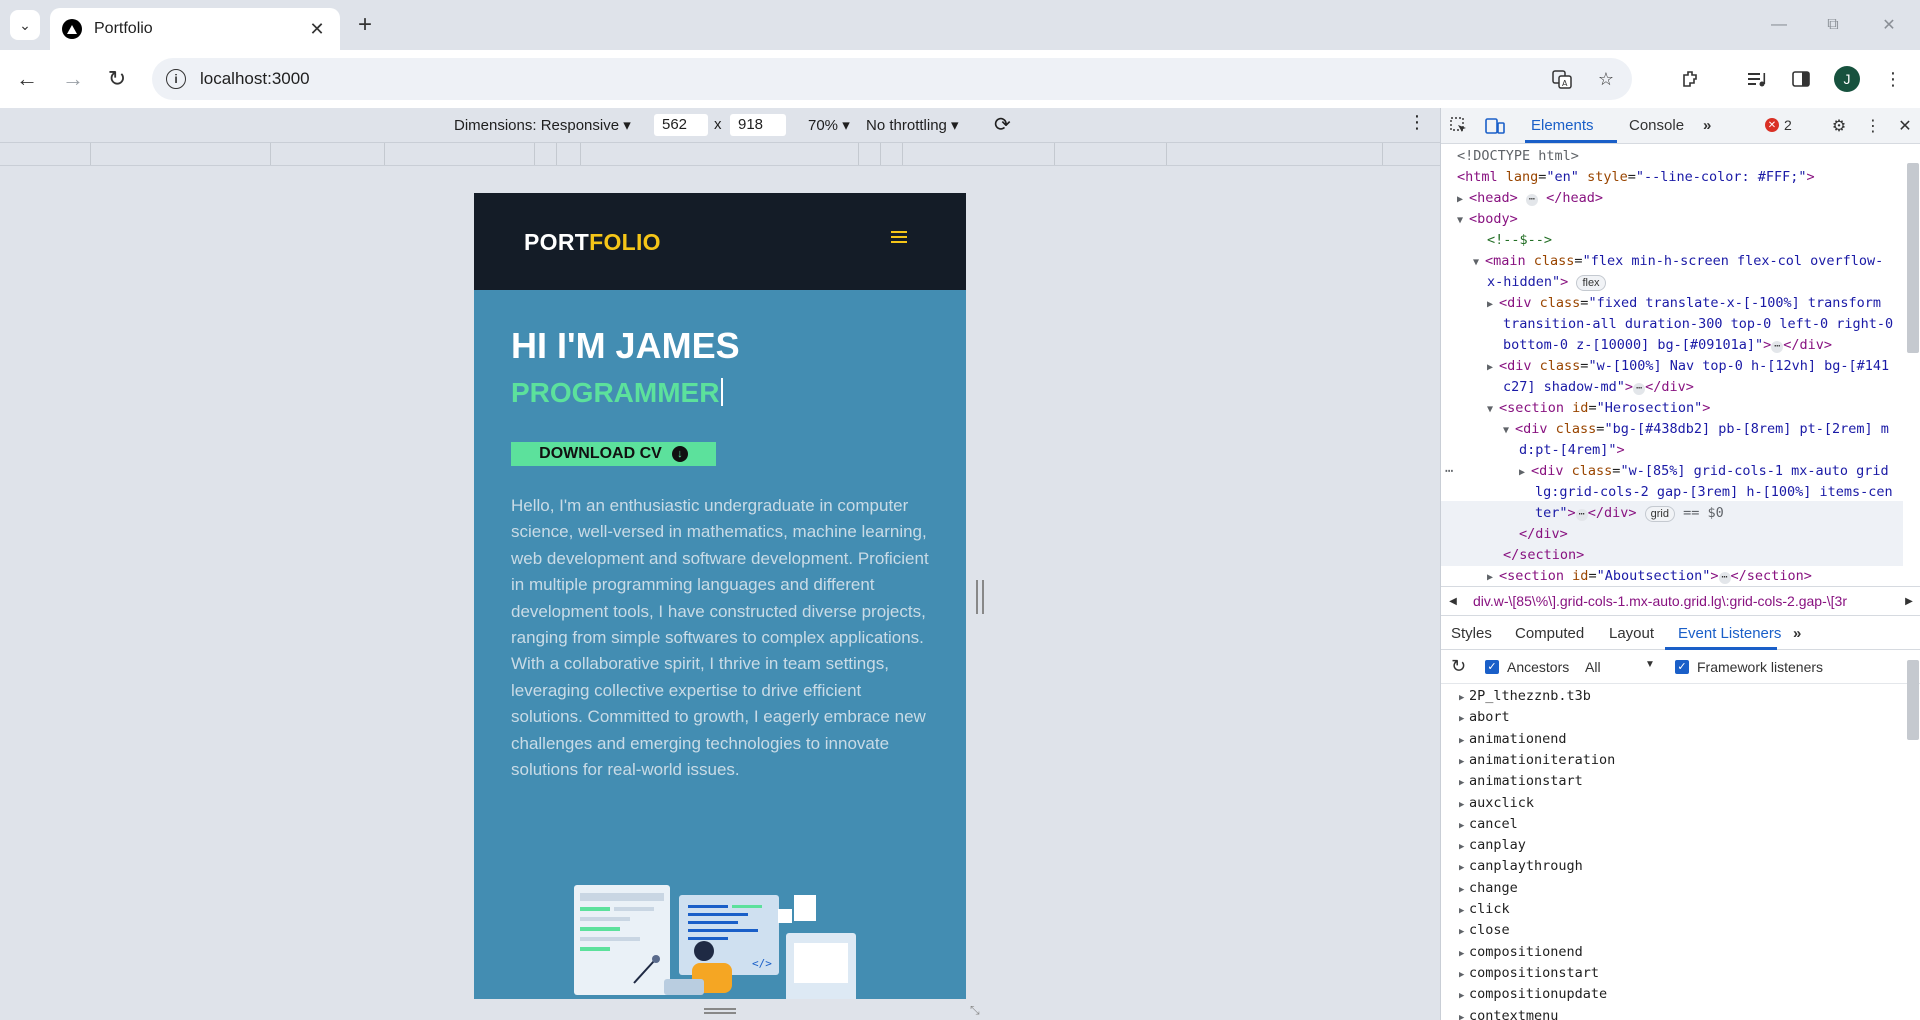 This screenshot has height=1020, width=1920. What do you see at coordinates (1691, 79) in the screenshot?
I see `extensions-icon` at bounding box center [1691, 79].